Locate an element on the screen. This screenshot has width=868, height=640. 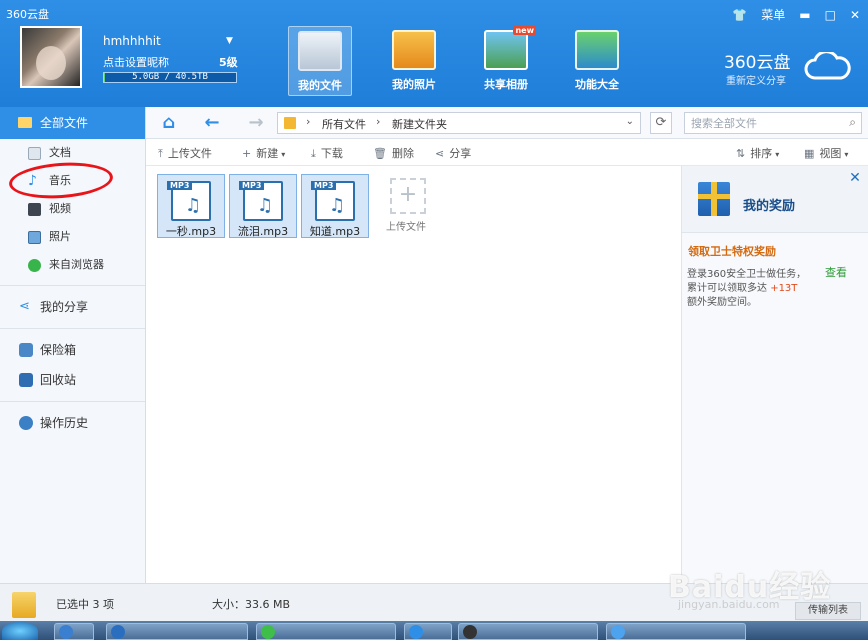
sidebar-item-my-share: ⋖ 我的分享 is located at coordinates (72, 307).